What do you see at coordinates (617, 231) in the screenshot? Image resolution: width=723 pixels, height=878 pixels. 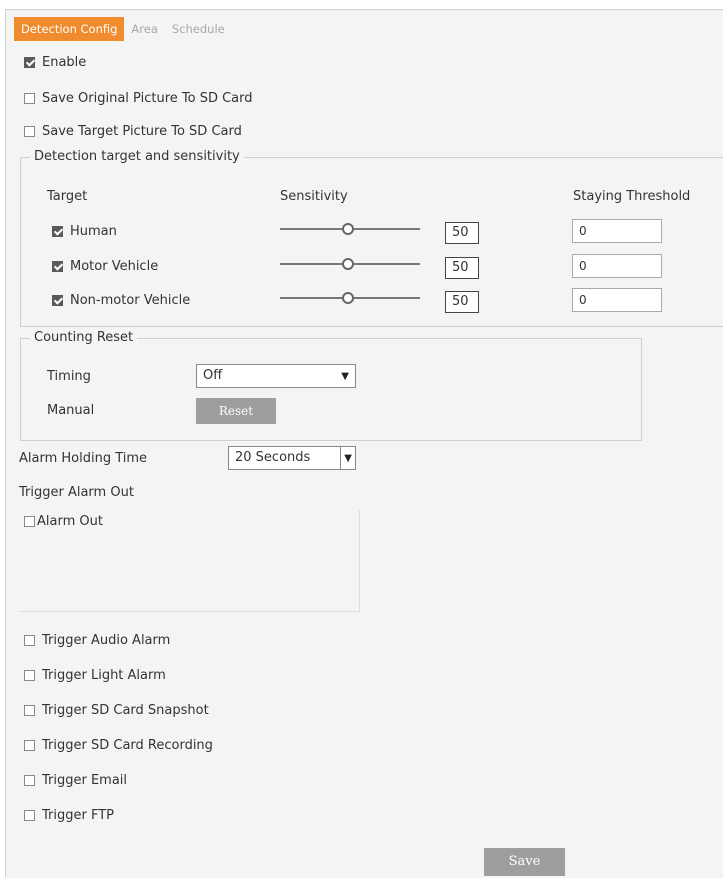 I see `human-threshold-input: 0` at bounding box center [617, 231].